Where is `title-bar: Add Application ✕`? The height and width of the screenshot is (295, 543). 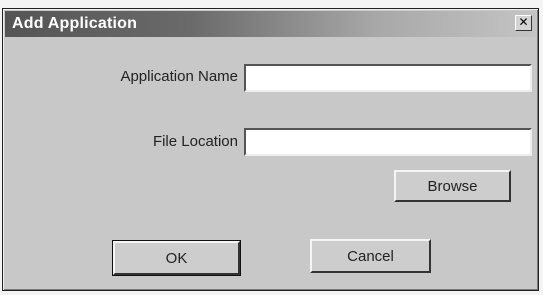 title-bar: Add Application ✕ is located at coordinates (270, 24).